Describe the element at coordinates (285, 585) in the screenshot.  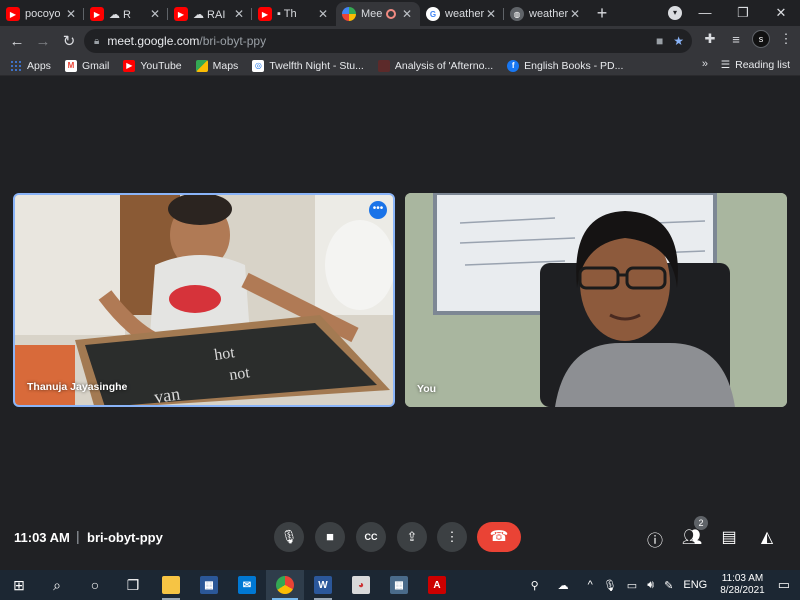
I see `taskbar-chrome` at that location.